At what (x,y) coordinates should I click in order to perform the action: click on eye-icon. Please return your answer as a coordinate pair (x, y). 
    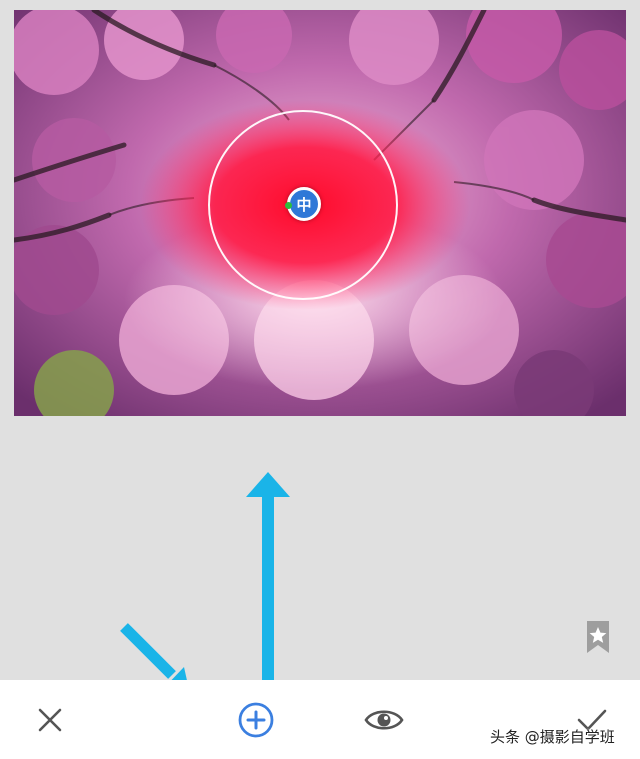
    Looking at the image, I should click on (384, 720).